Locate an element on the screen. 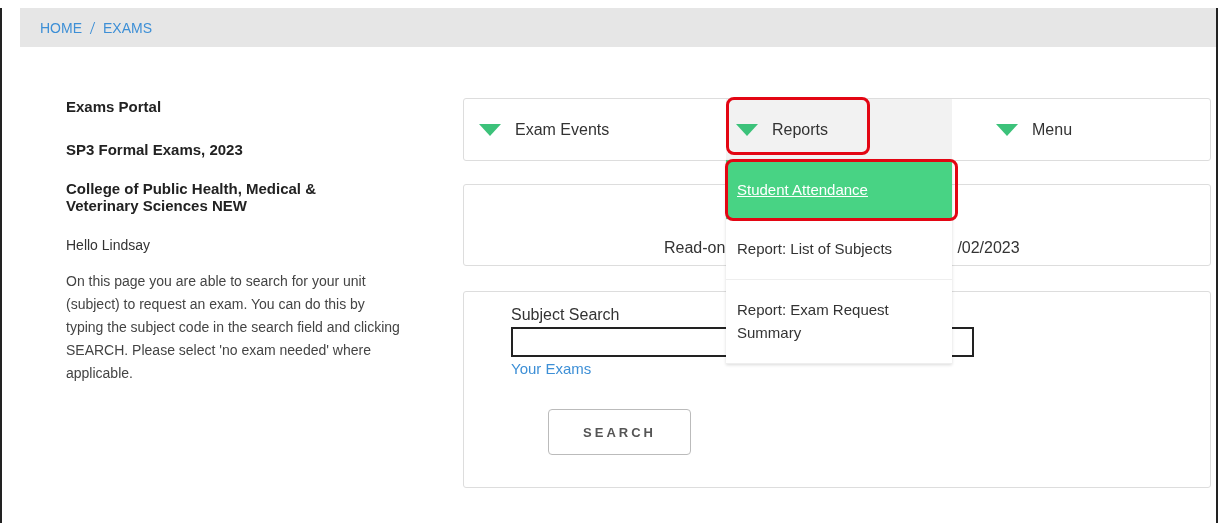 This screenshot has width=1220, height=523. event-title: SP3 Formal Exams, 2023 is located at coordinates (155, 149).